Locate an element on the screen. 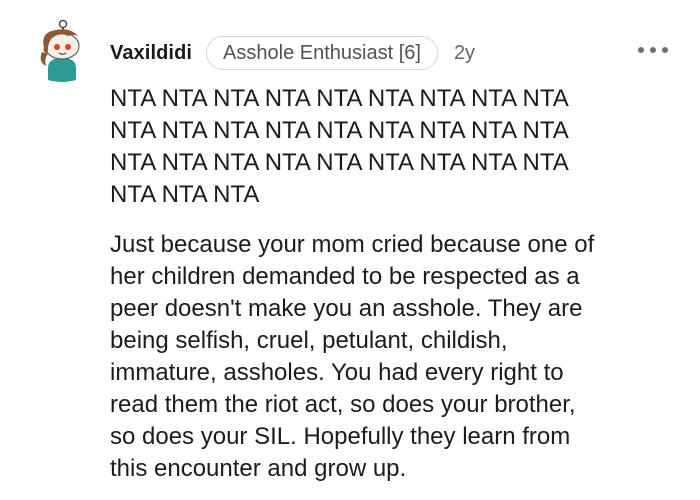 The image size is (700, 500). comment-age: 2y is located at coordinates (464, 52).